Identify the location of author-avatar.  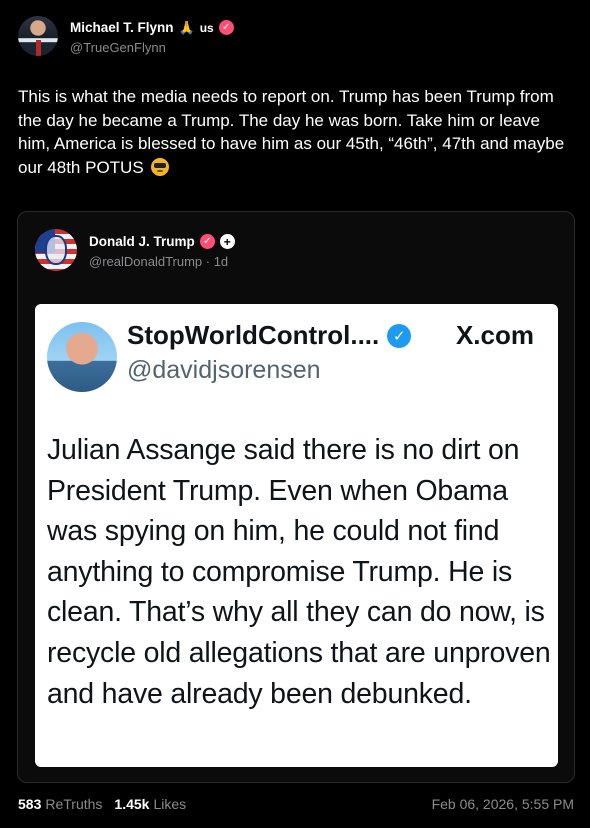
(38, 36).